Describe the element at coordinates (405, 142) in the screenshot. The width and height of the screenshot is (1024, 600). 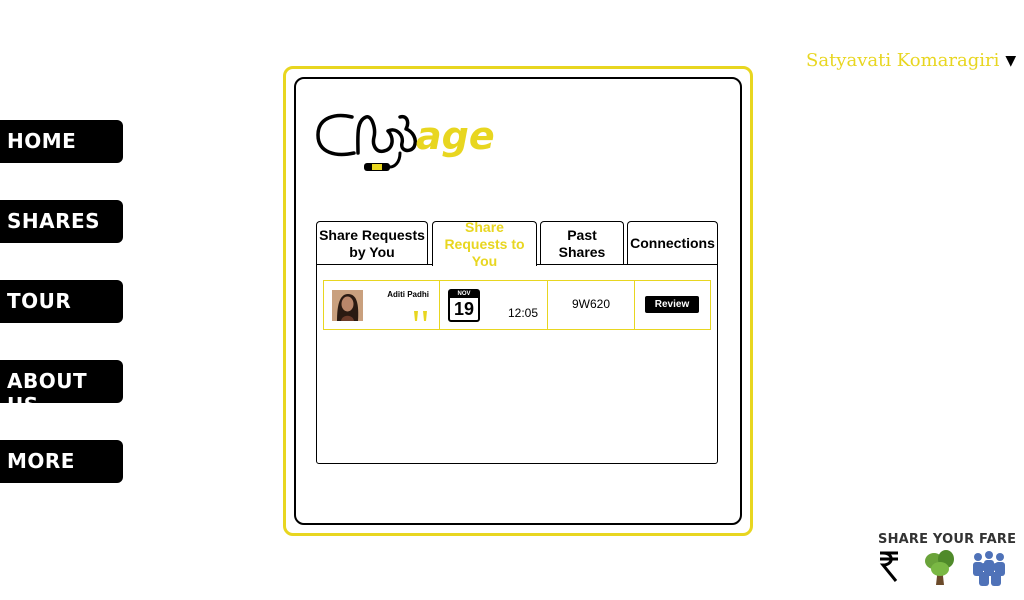
I see `logo-cab-icon: age` at that location.